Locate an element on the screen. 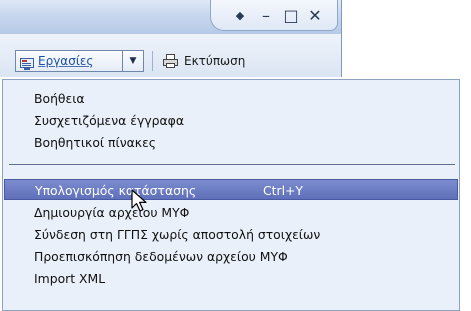  print-label: Εκτύπωση is located at coordinates (215, 61).